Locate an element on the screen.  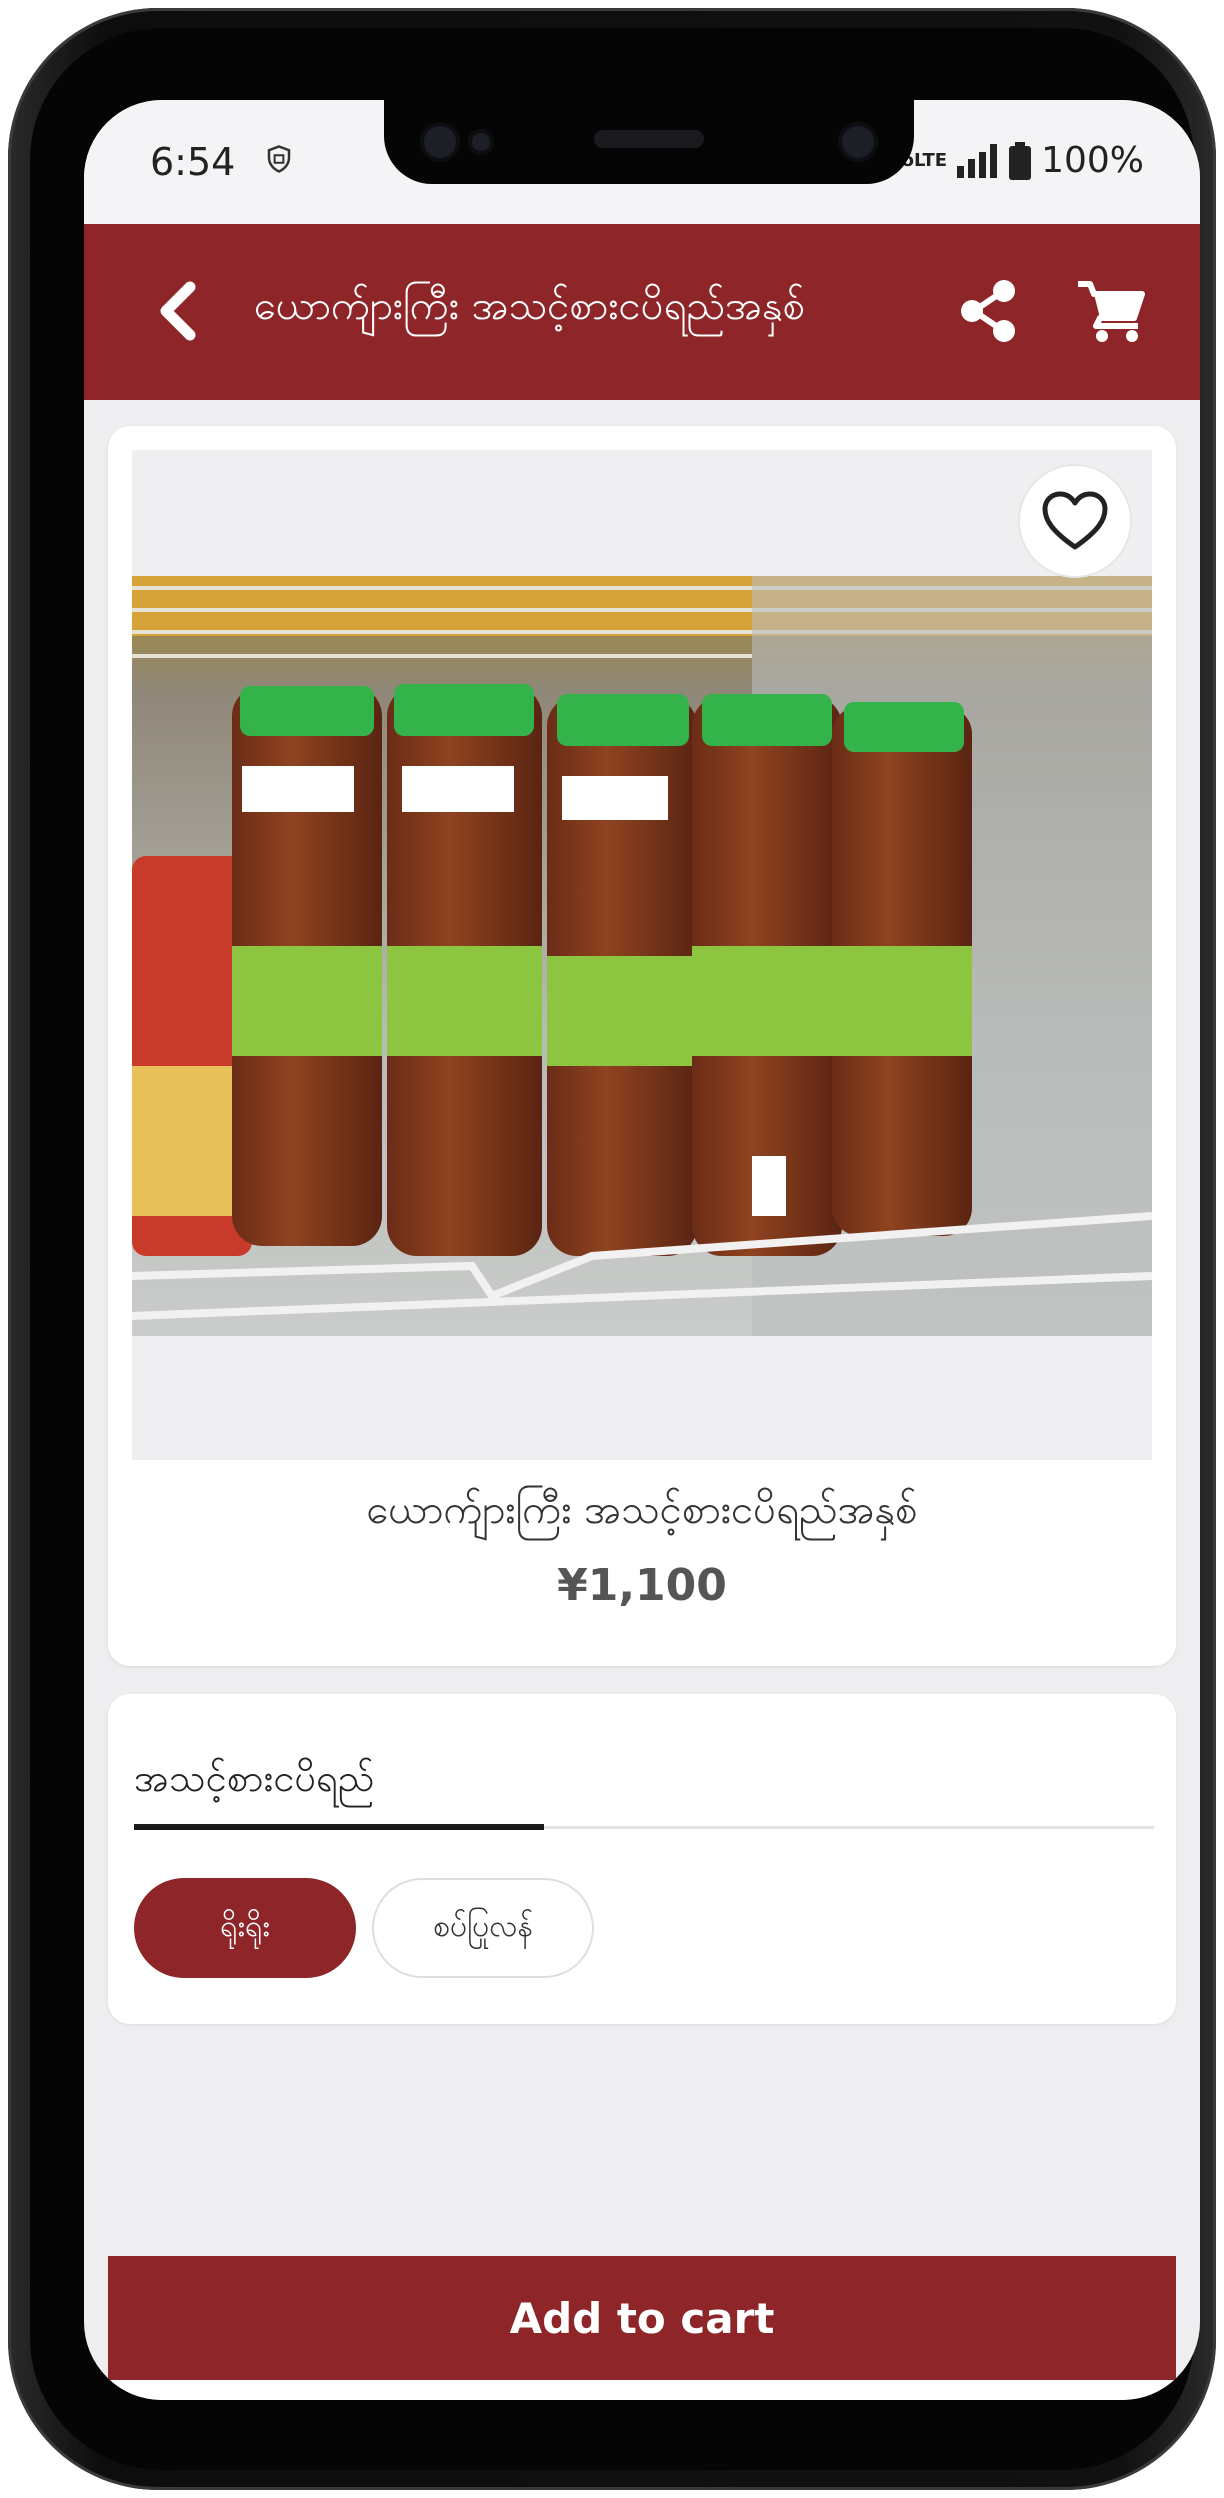
option-tab-label: အသင့်စားငပိရည် is located at coordinates (254, 1782).